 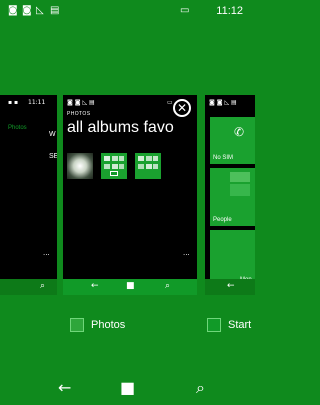 I want to click on start-button: ■, so click(x=127, y=388).